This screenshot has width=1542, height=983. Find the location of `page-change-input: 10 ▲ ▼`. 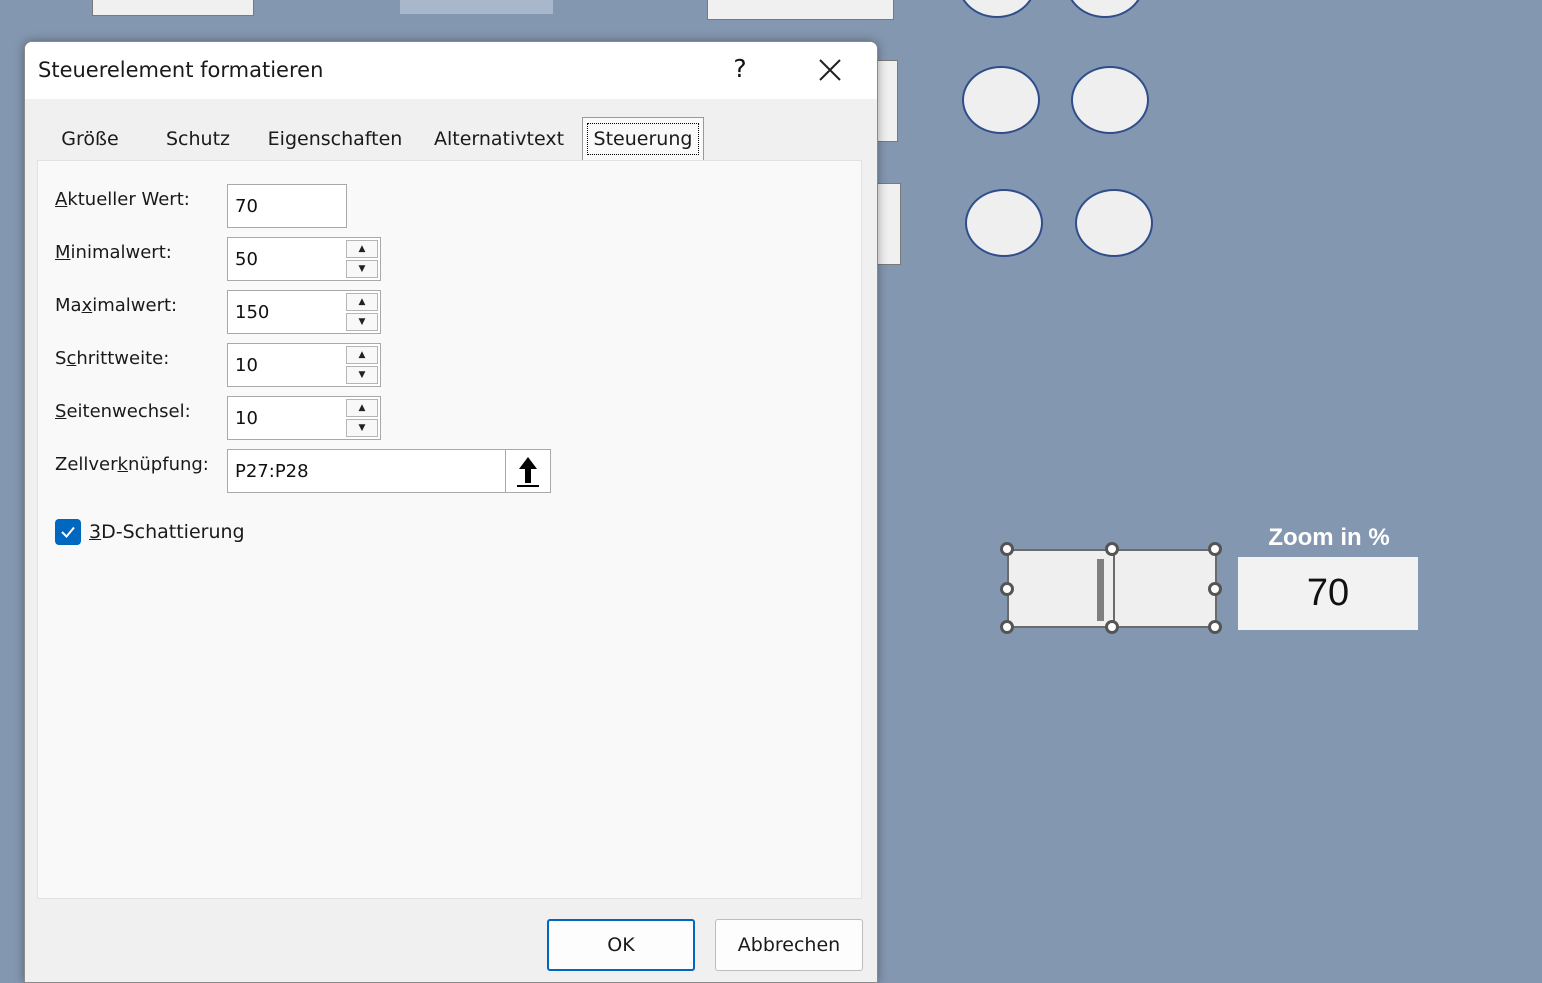

page-change-input: 10 ▲ ▼ is located at coordinates (304, 418).